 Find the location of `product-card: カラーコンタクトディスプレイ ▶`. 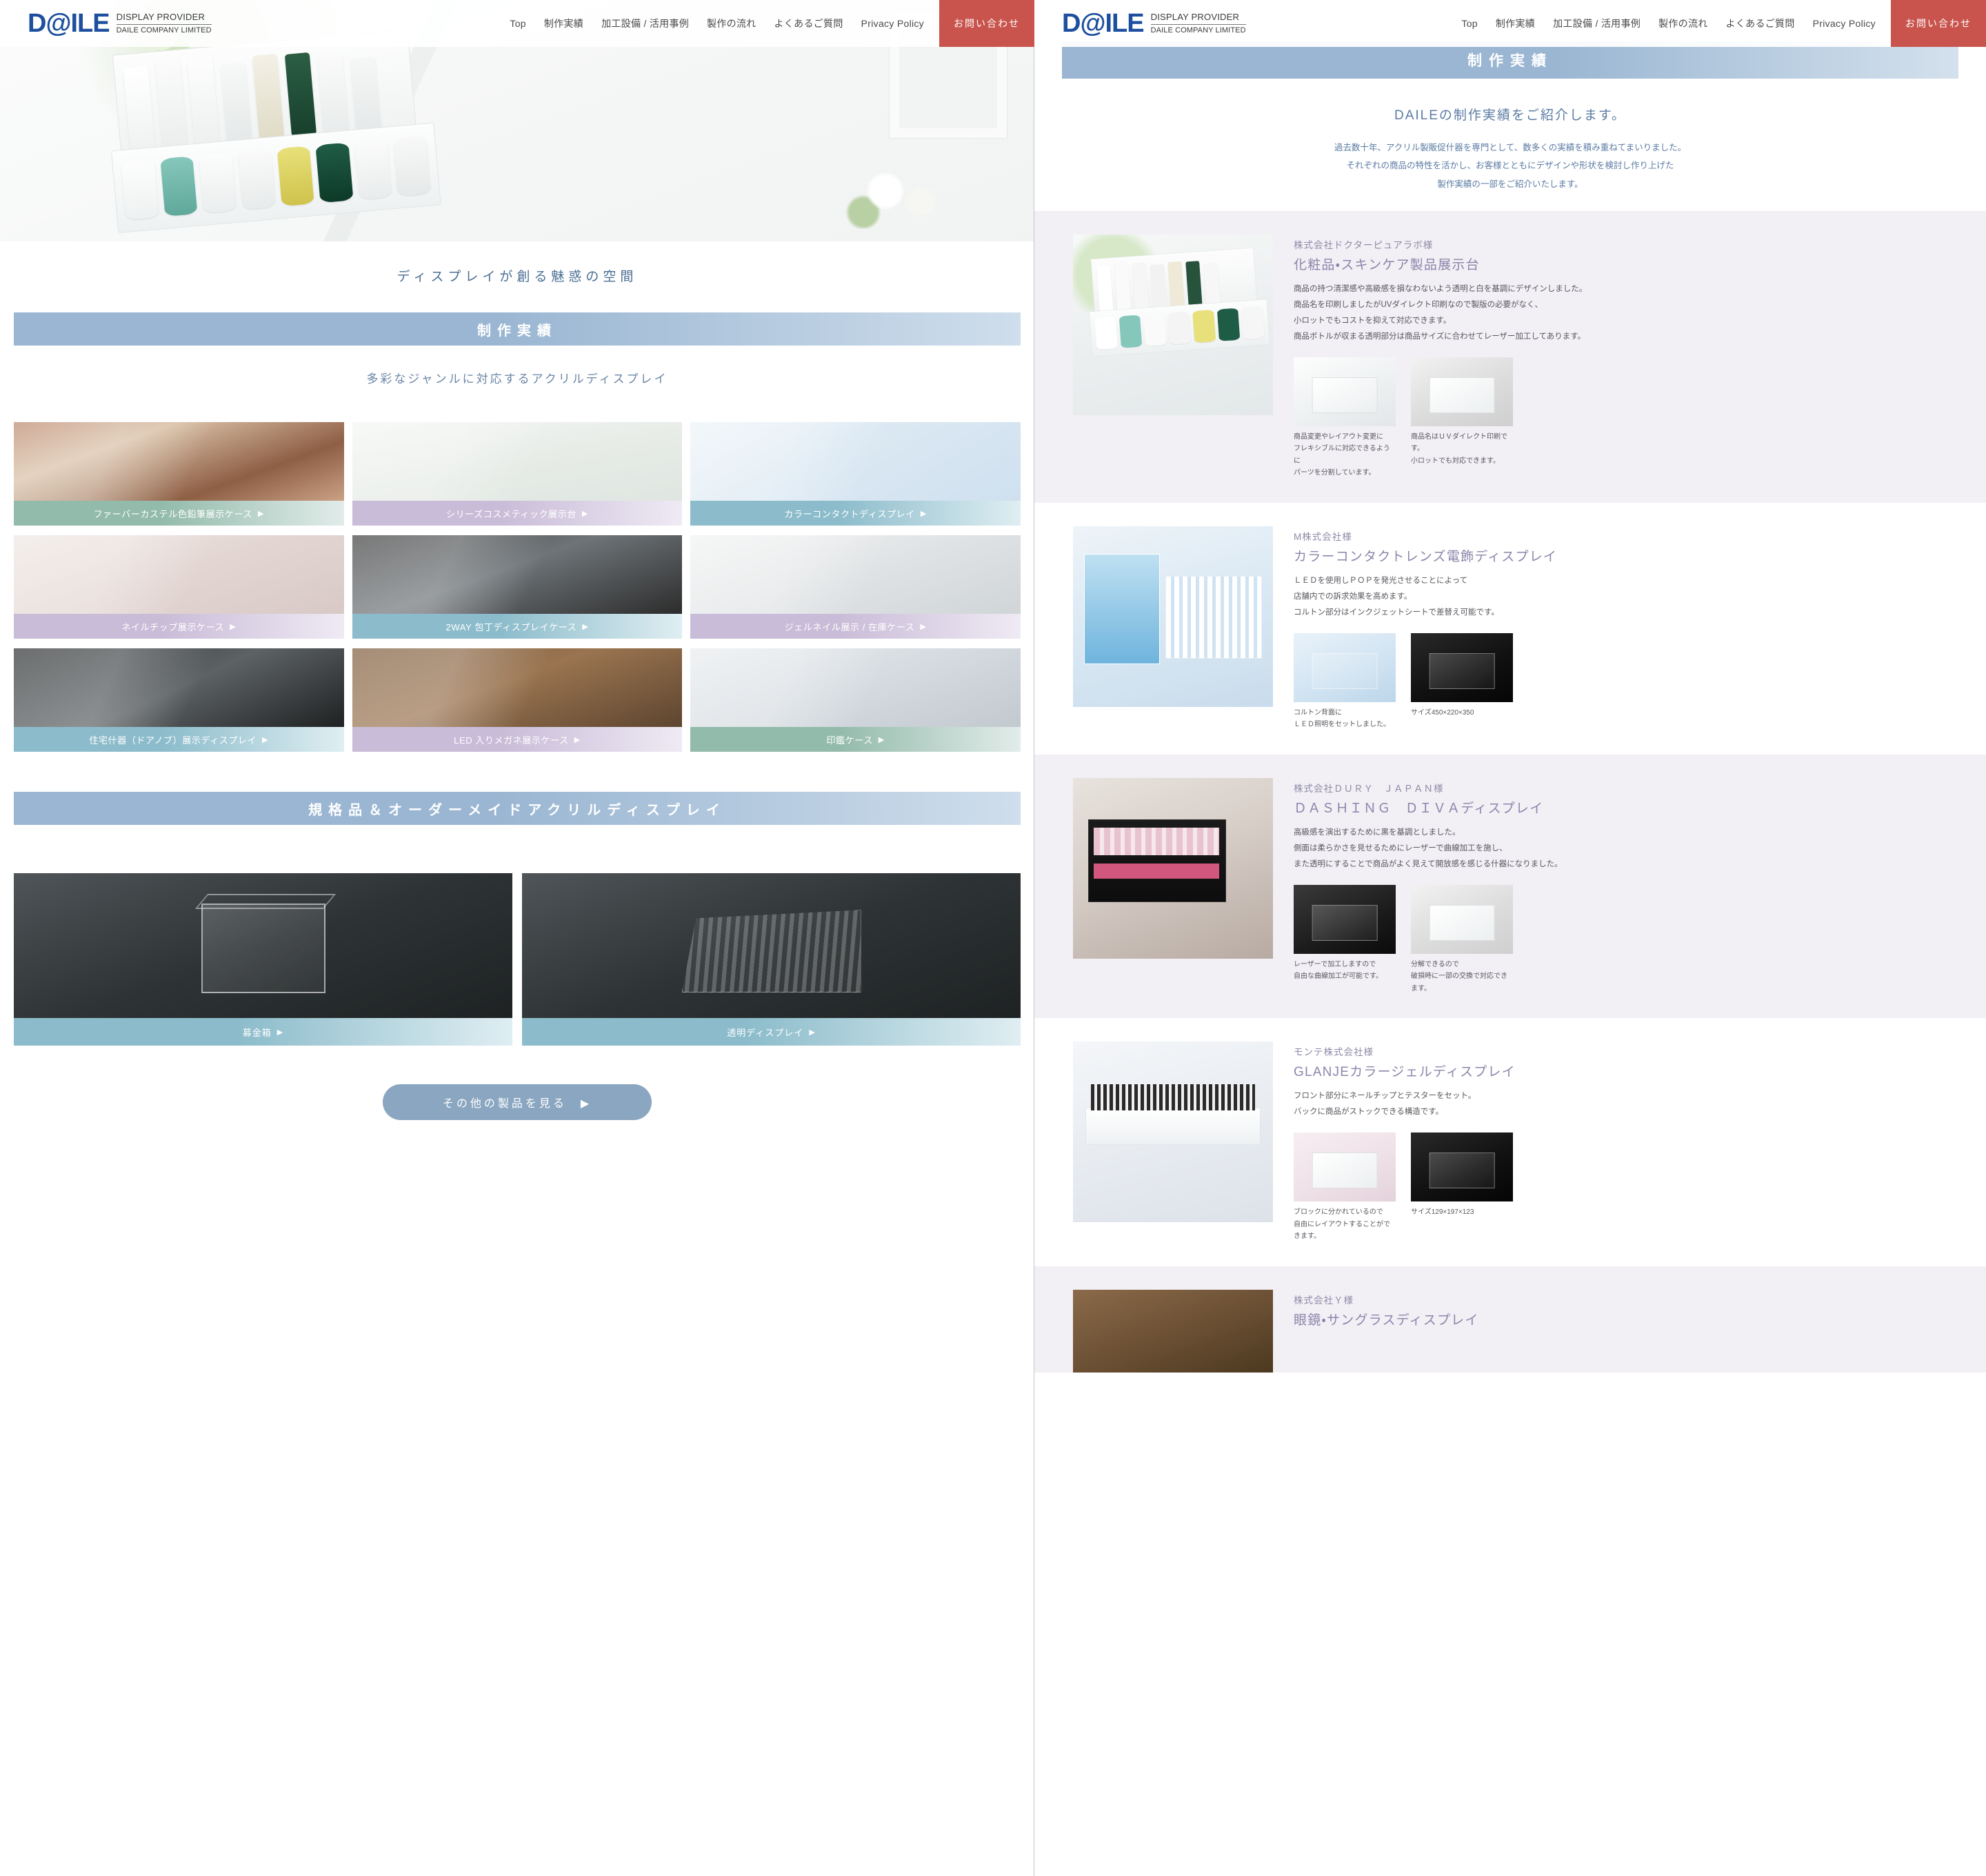

product-card: カラーコンタクトディスプレイ ▶ is located at coordinates (855, 474).